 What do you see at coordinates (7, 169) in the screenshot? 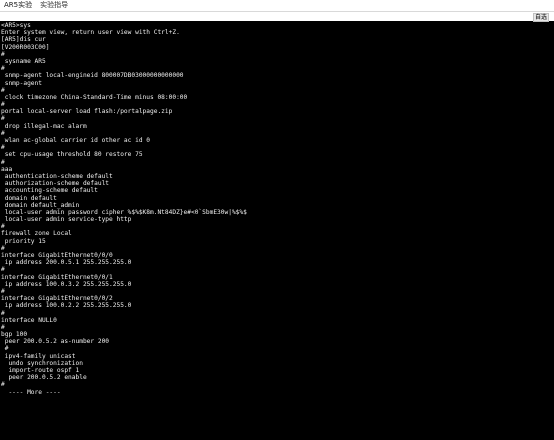
I see `terminal-line: aaa` at bounding box center [7, 169].